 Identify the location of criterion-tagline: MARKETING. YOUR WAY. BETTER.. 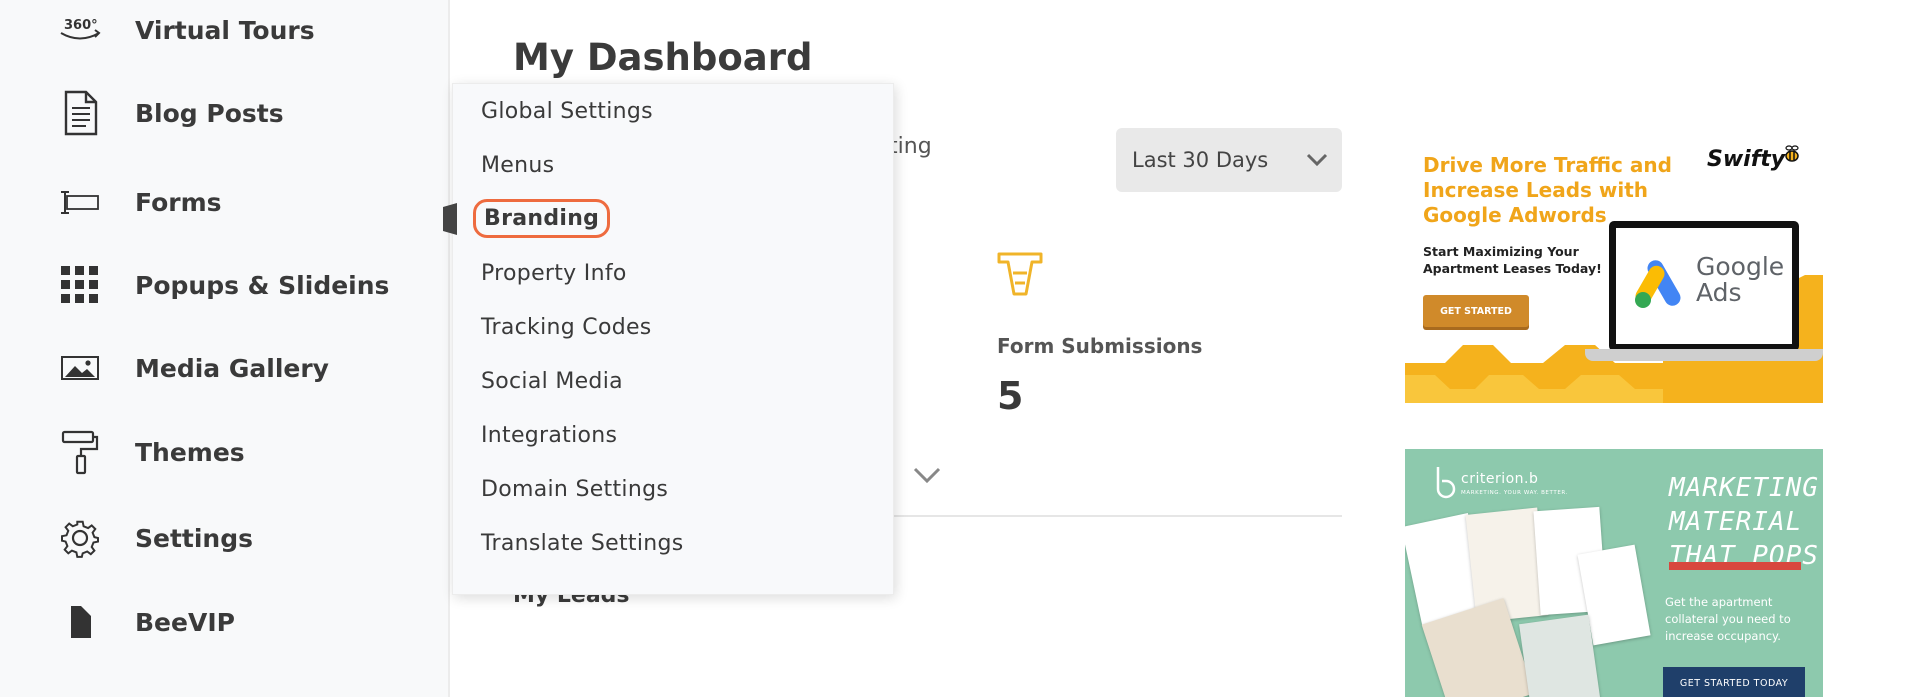
(1514, 493).